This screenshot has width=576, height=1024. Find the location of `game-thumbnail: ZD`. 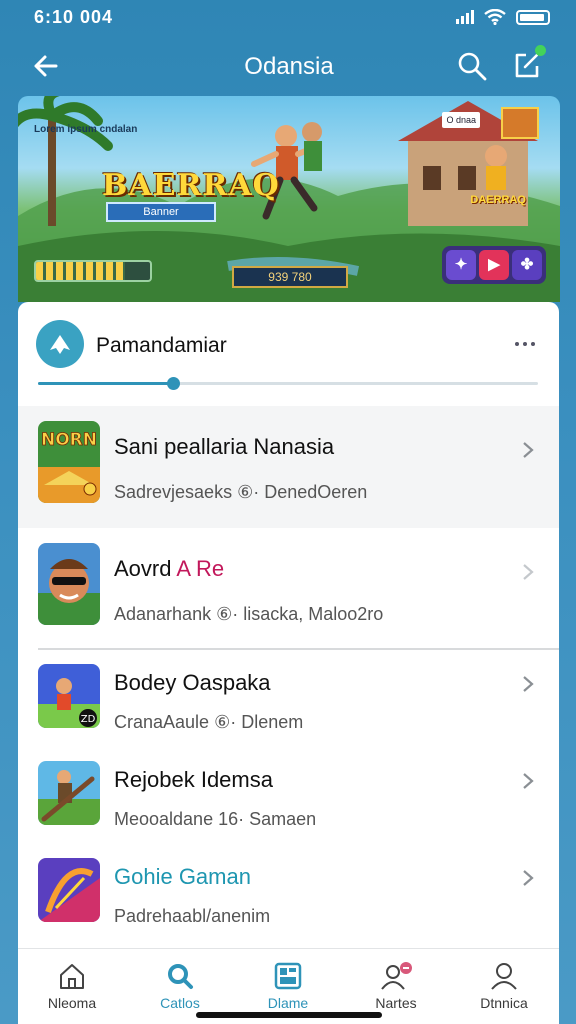

game-thumbnail: ZD is located at coordinates (69, 696).